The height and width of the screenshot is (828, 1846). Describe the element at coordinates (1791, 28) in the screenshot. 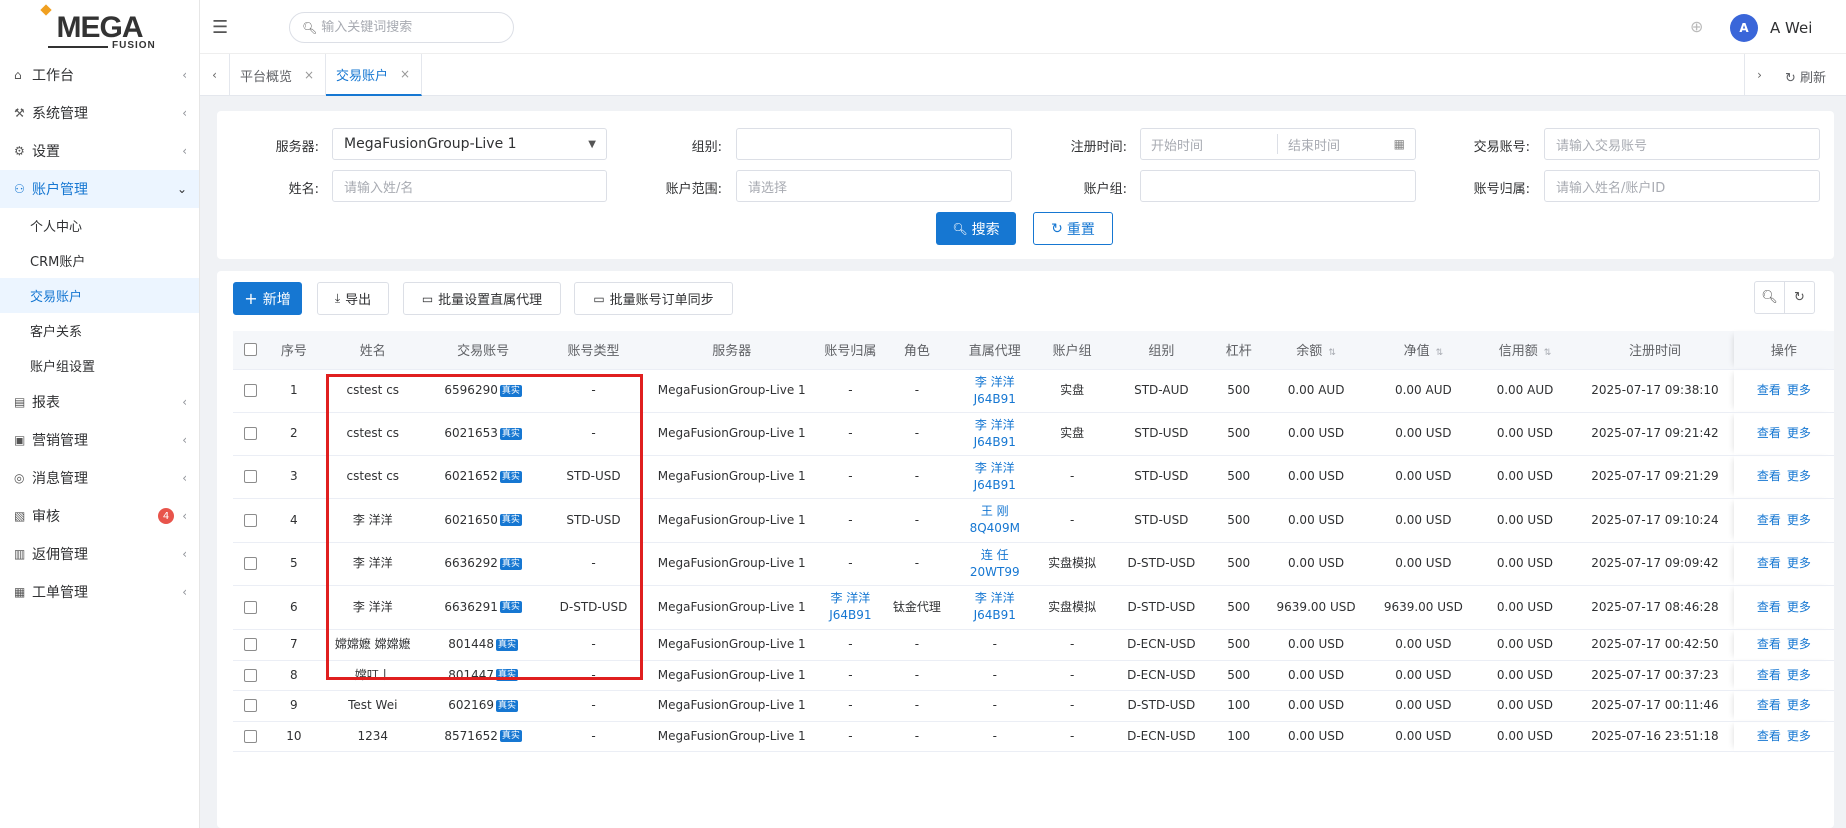

I see `username: A Wei` at that location.